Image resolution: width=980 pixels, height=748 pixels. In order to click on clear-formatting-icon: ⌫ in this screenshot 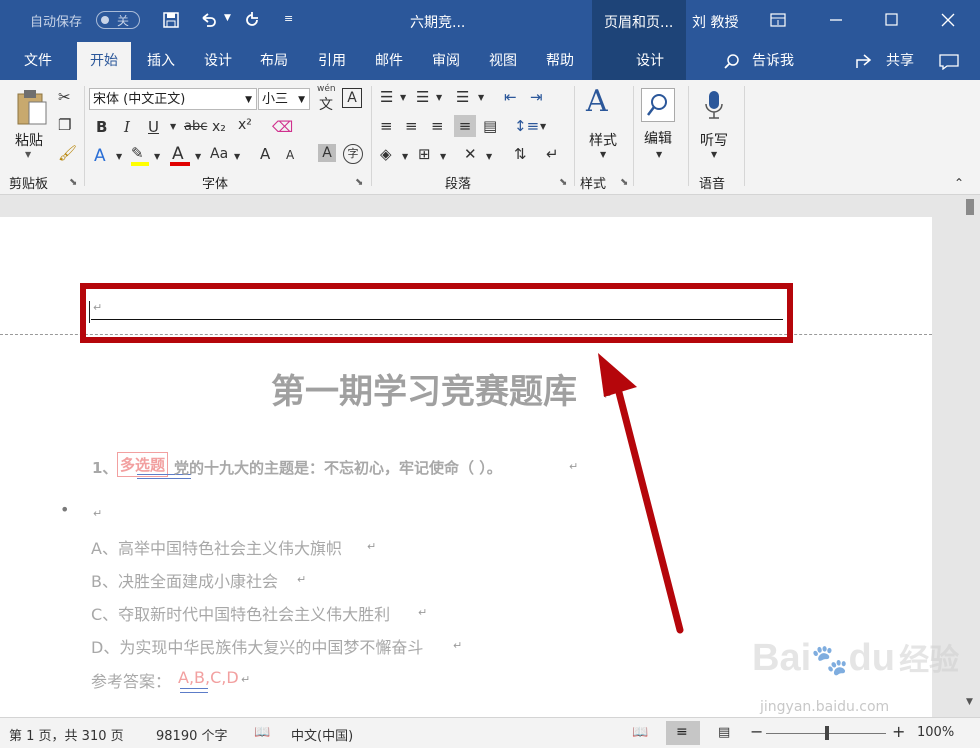, I will do `click(282, 127)`.